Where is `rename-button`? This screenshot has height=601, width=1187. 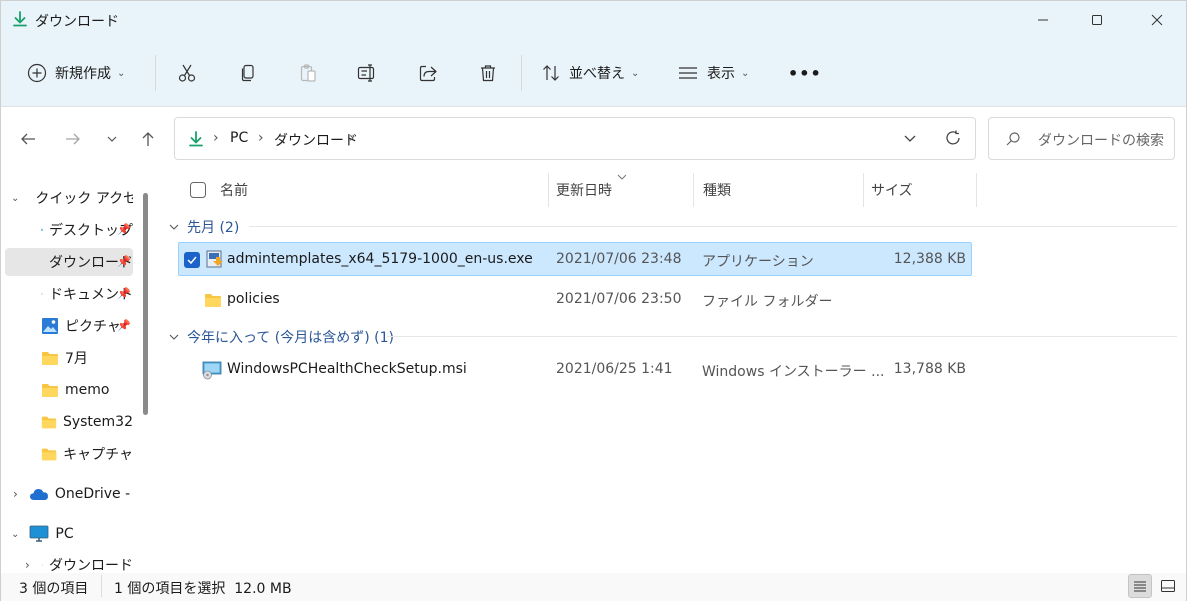
rename-button is located at coordinates (368, 73).